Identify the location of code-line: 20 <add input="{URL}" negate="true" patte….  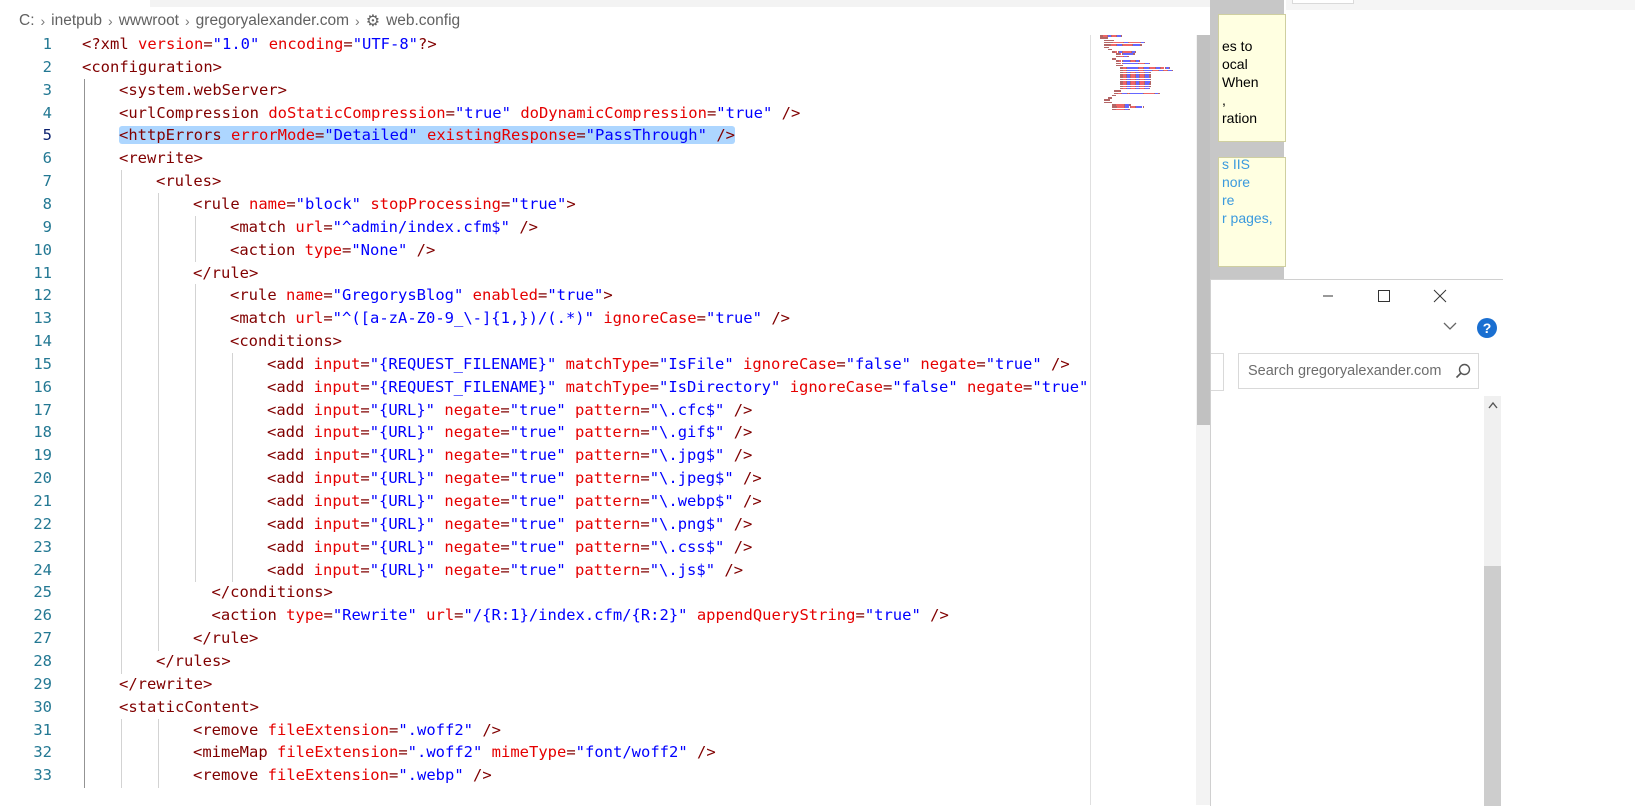
(545, 479).